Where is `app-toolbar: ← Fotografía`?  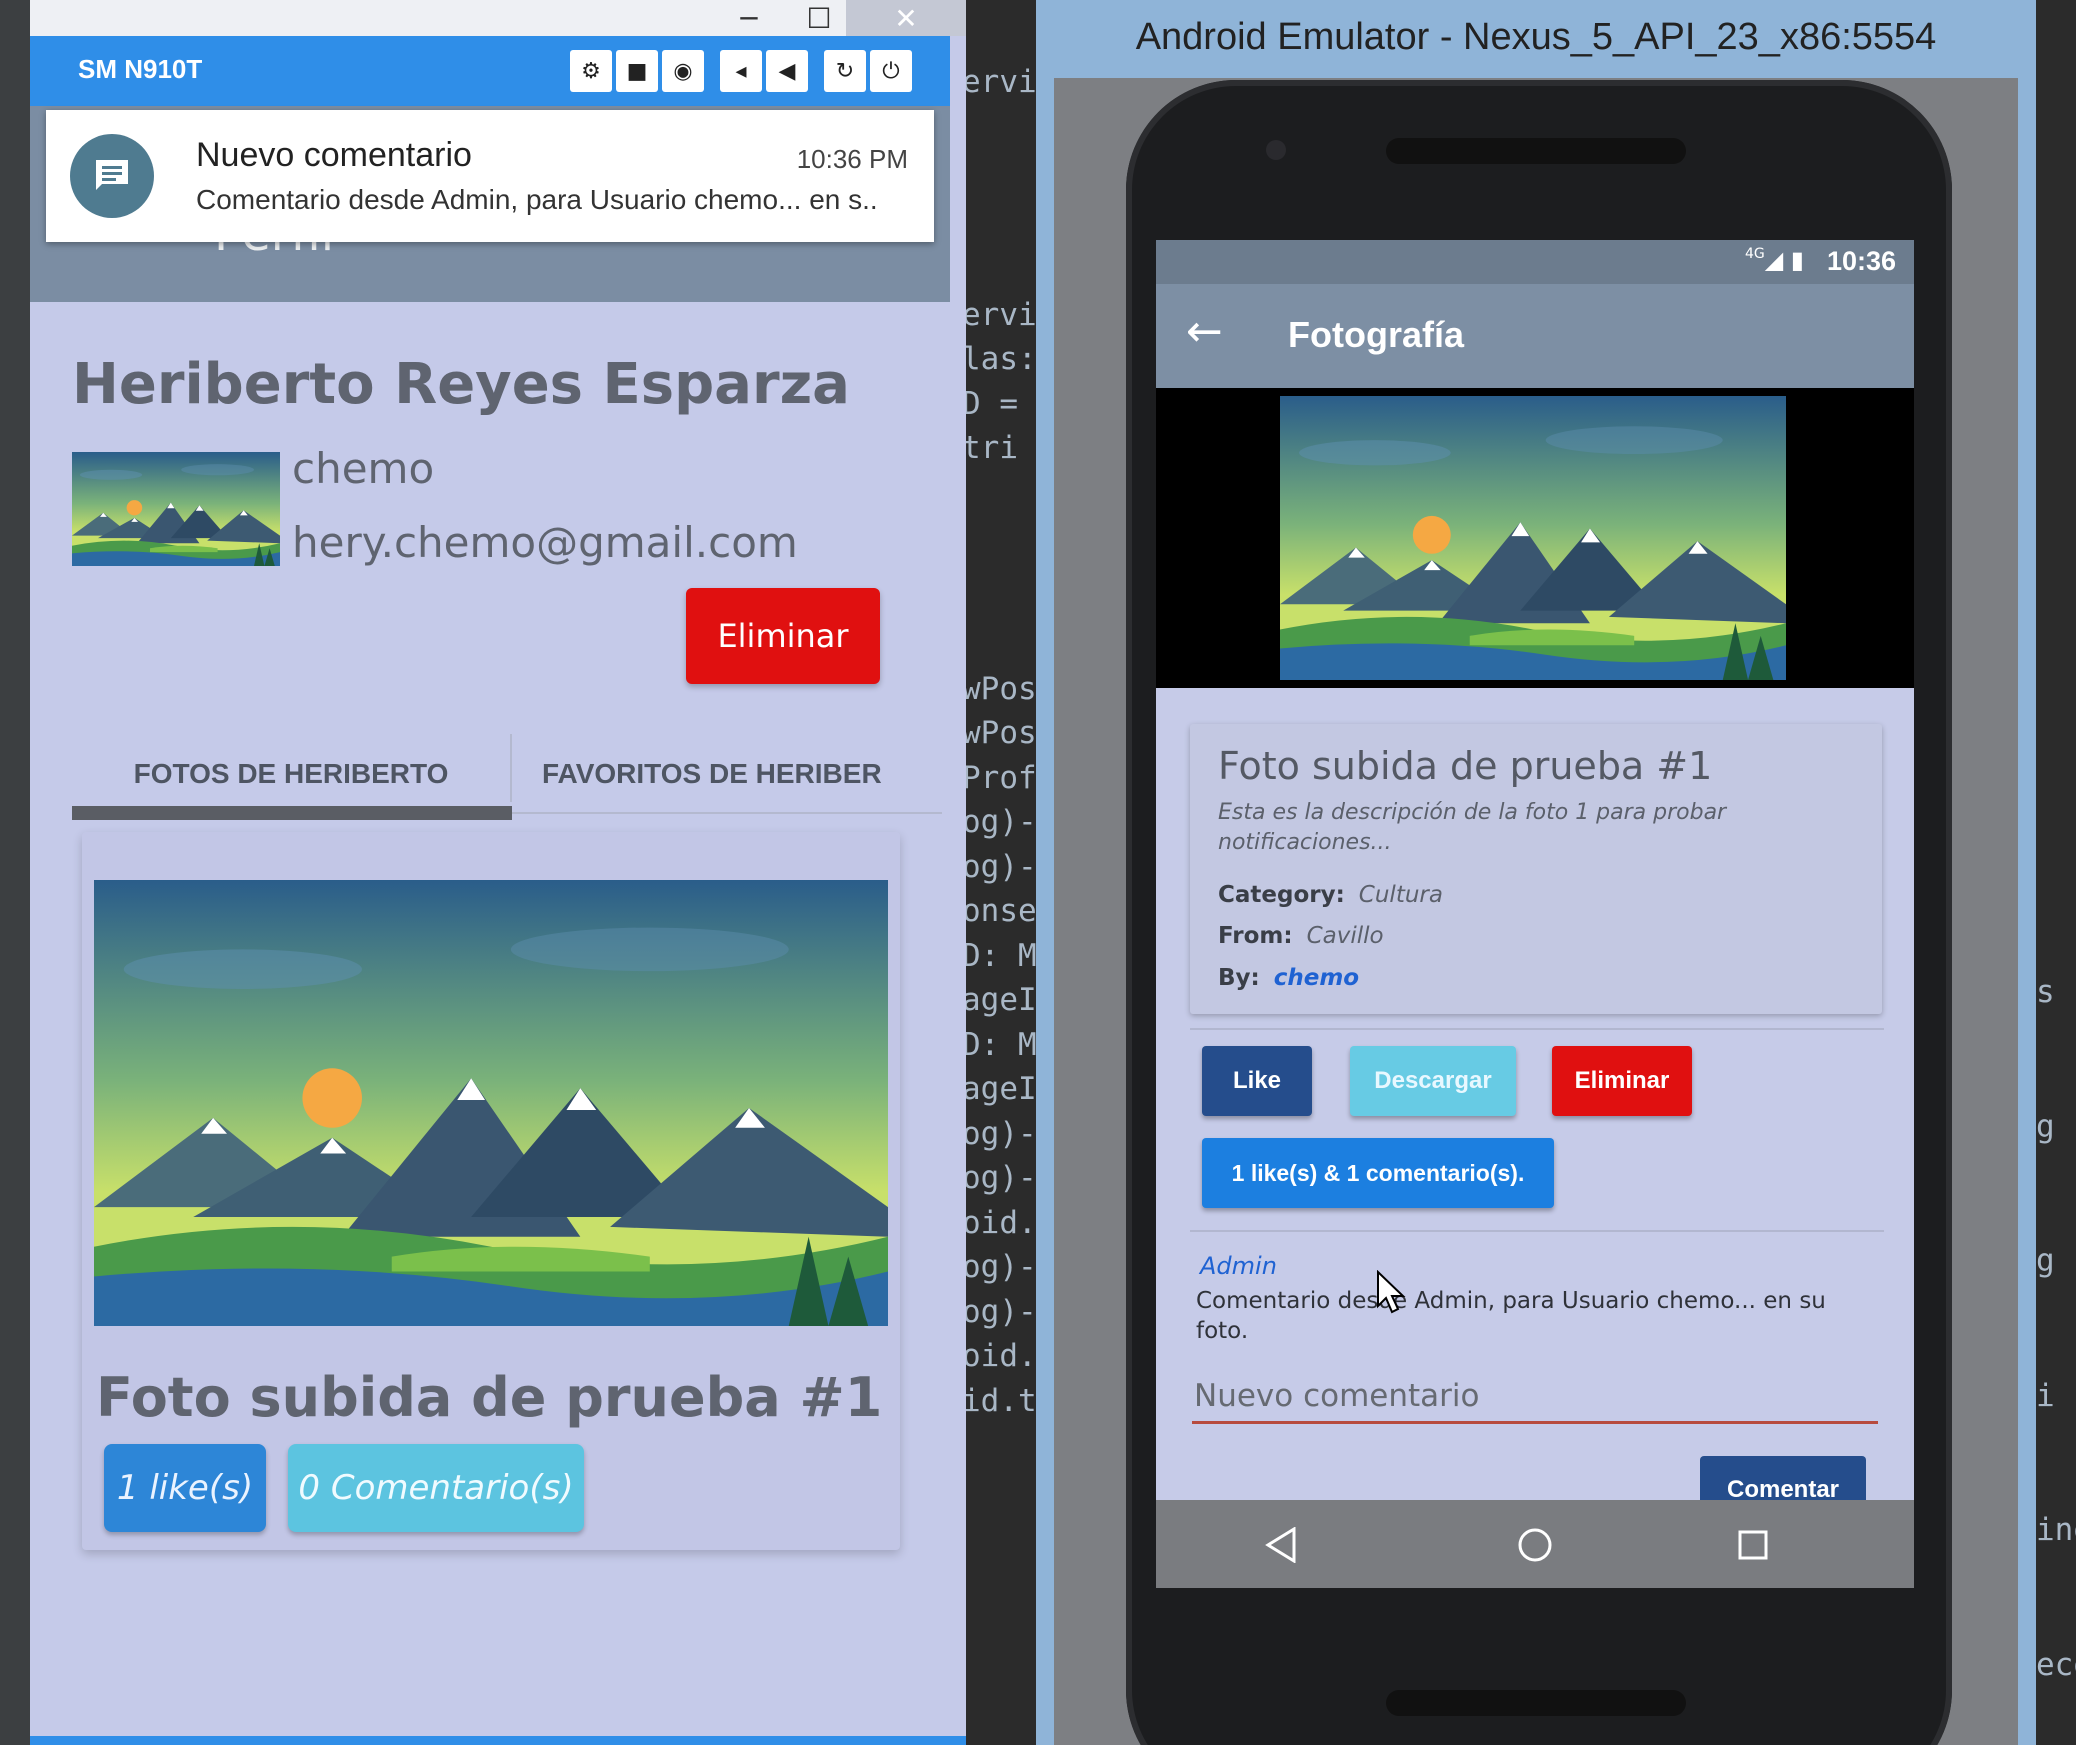
app-toolbar: ← Fotografía is located at coordinates (1535, 336).